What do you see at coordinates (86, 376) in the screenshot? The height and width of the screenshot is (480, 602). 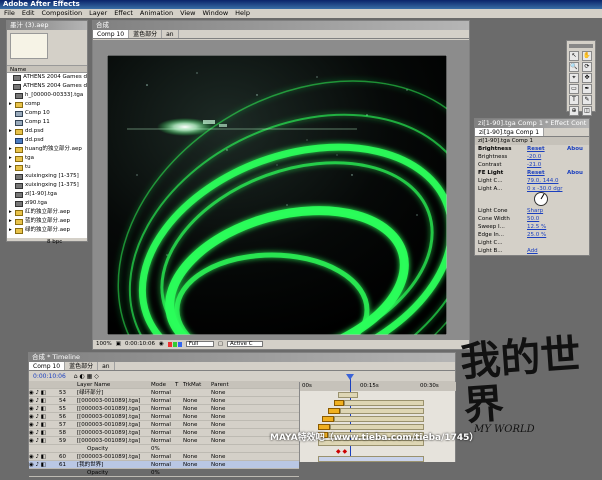 I see `timeline-switch-icons: ⌂ ◐ ▦ ◇` at bounding box center [86, 376].